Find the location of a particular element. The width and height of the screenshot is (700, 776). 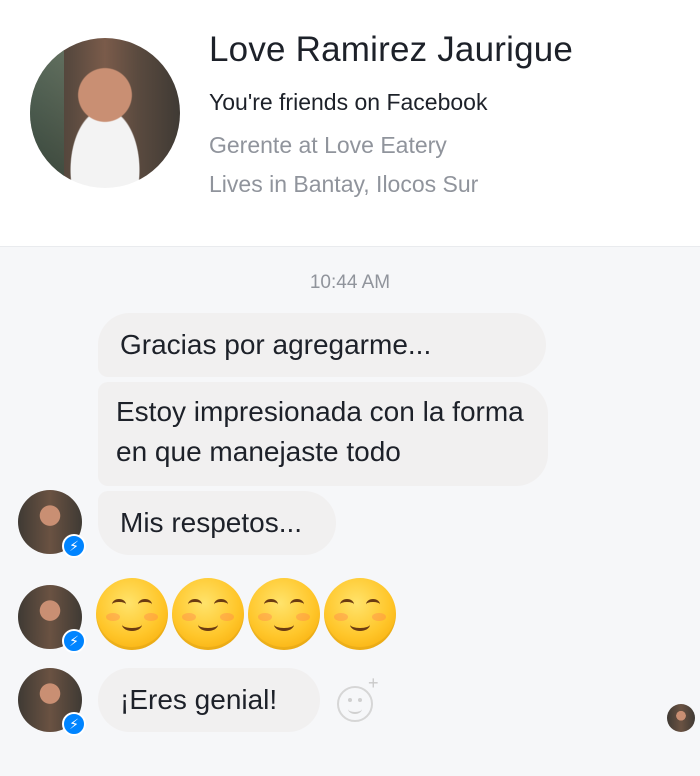

message-bubble: ¡Eres genial! is located at coordinates (209, 700).